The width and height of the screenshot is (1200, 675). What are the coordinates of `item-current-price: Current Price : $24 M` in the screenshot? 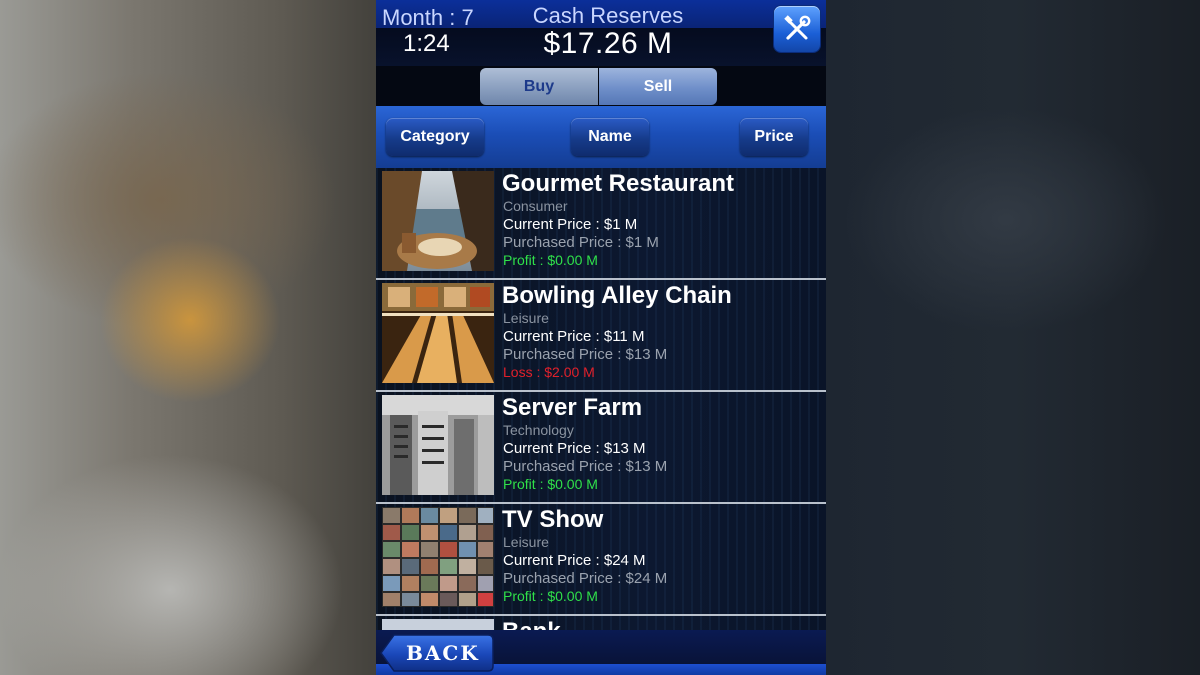 It's located at (574, 560).